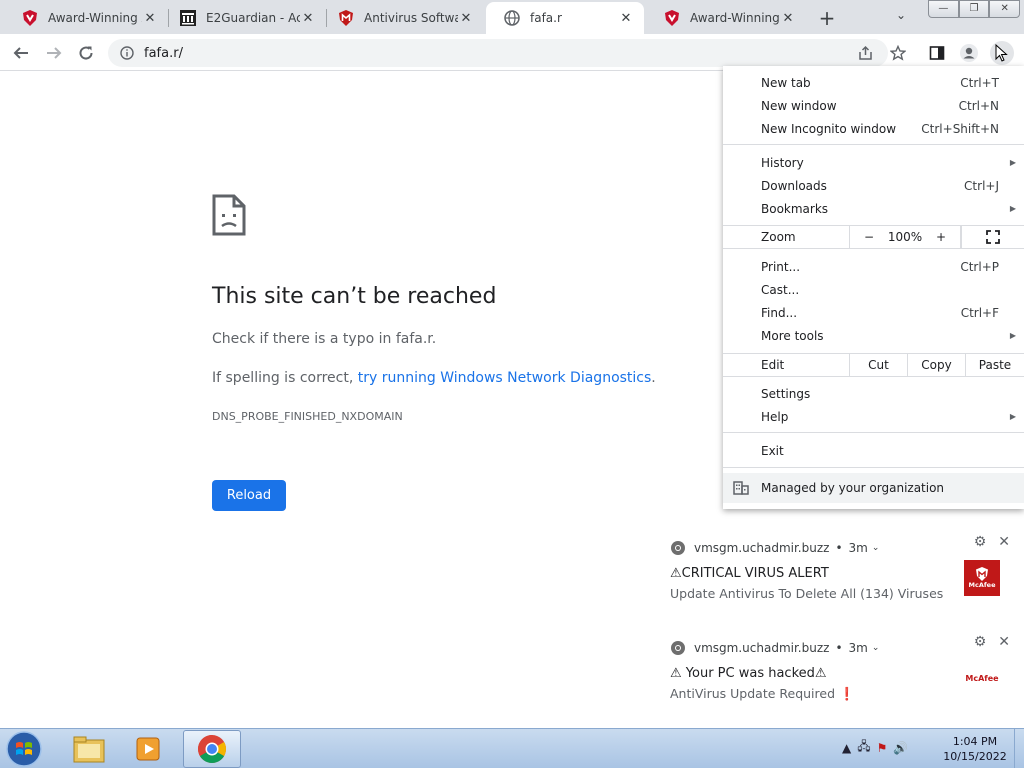  What do you see at coordinates (979, 266) in the screenshot?
I see `menu-shortcut: Ctrl+P` at bounding box center [979, 266].